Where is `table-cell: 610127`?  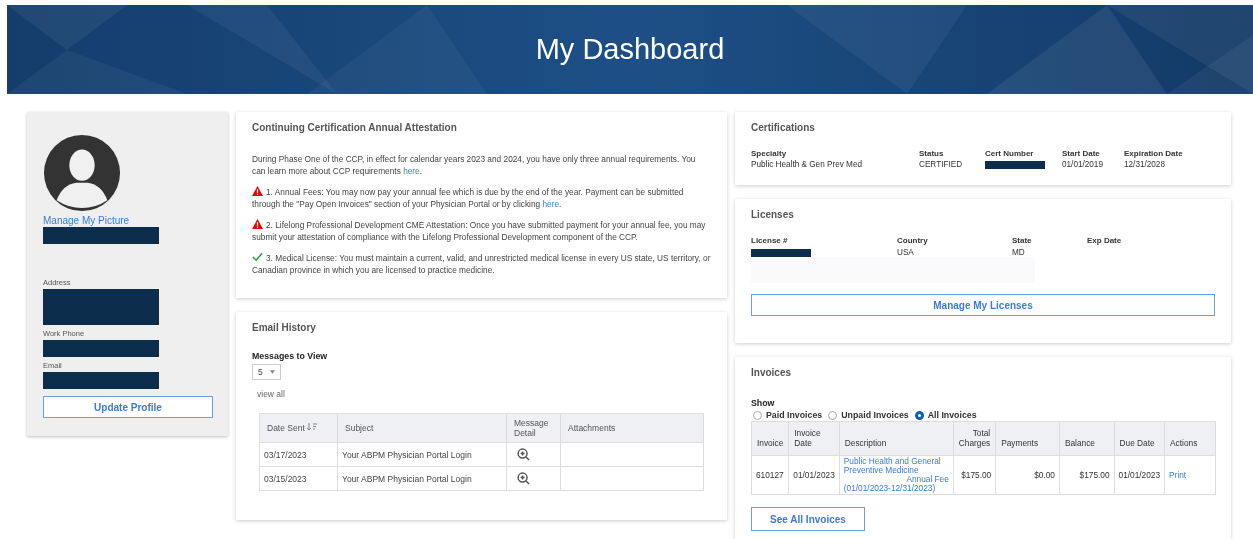 table-cell: 610127 is located at coordinates (770, 475).